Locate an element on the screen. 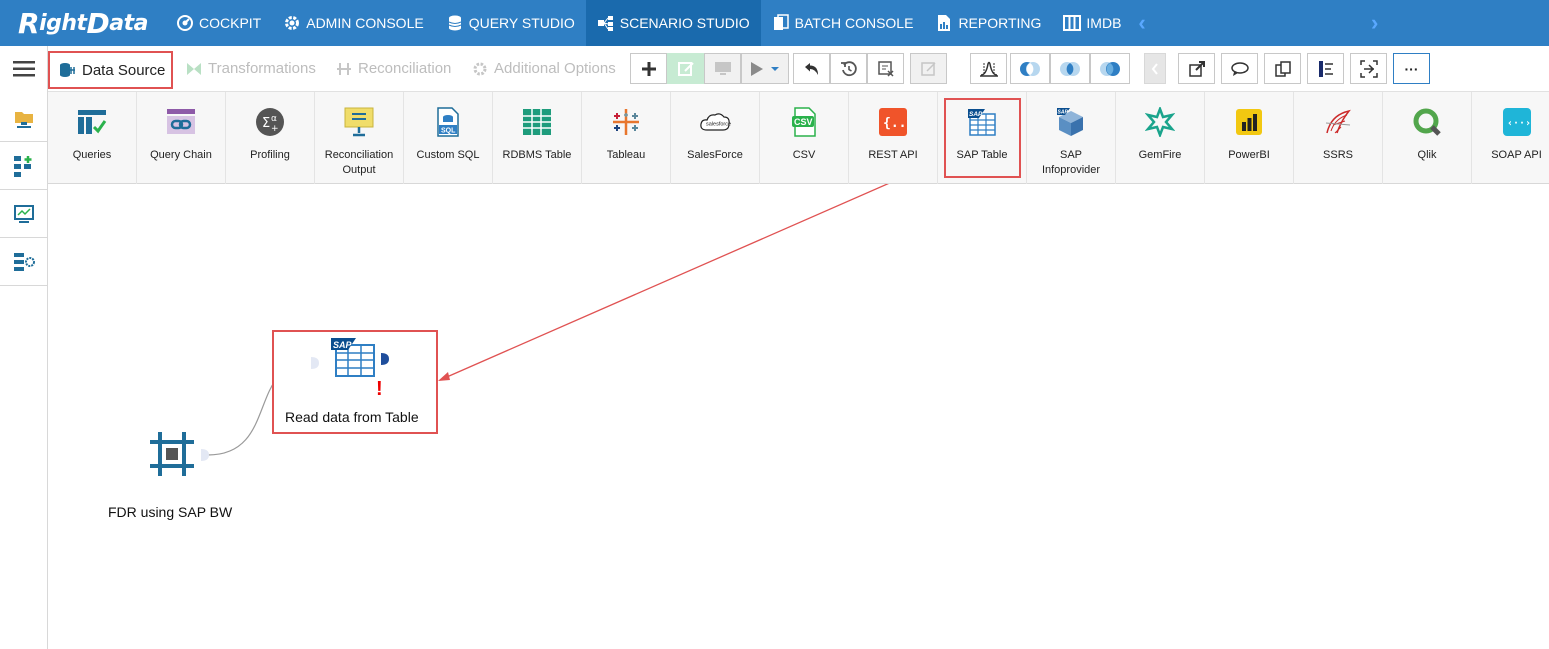 The width and height of the screenshot is (1549, 649). nav-scroll-right-button: › is located at coordinates (1374, 23).